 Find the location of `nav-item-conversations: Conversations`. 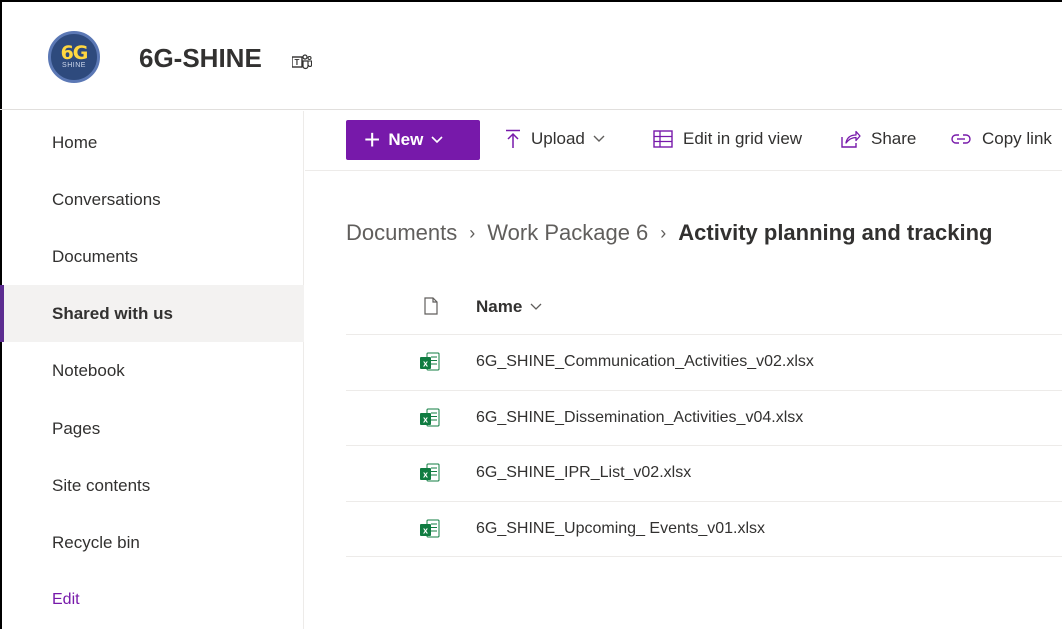

nav-item-conversations: Conversations is located at coordinates (152, 199).